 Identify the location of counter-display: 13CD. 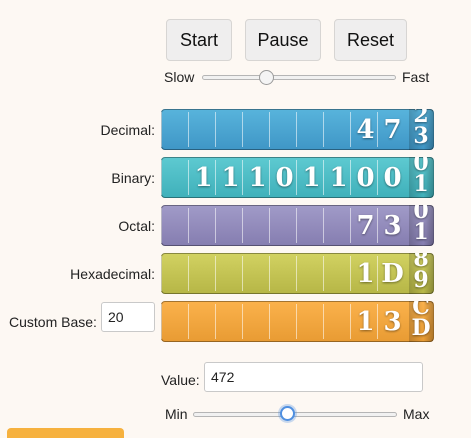
(297, 321).